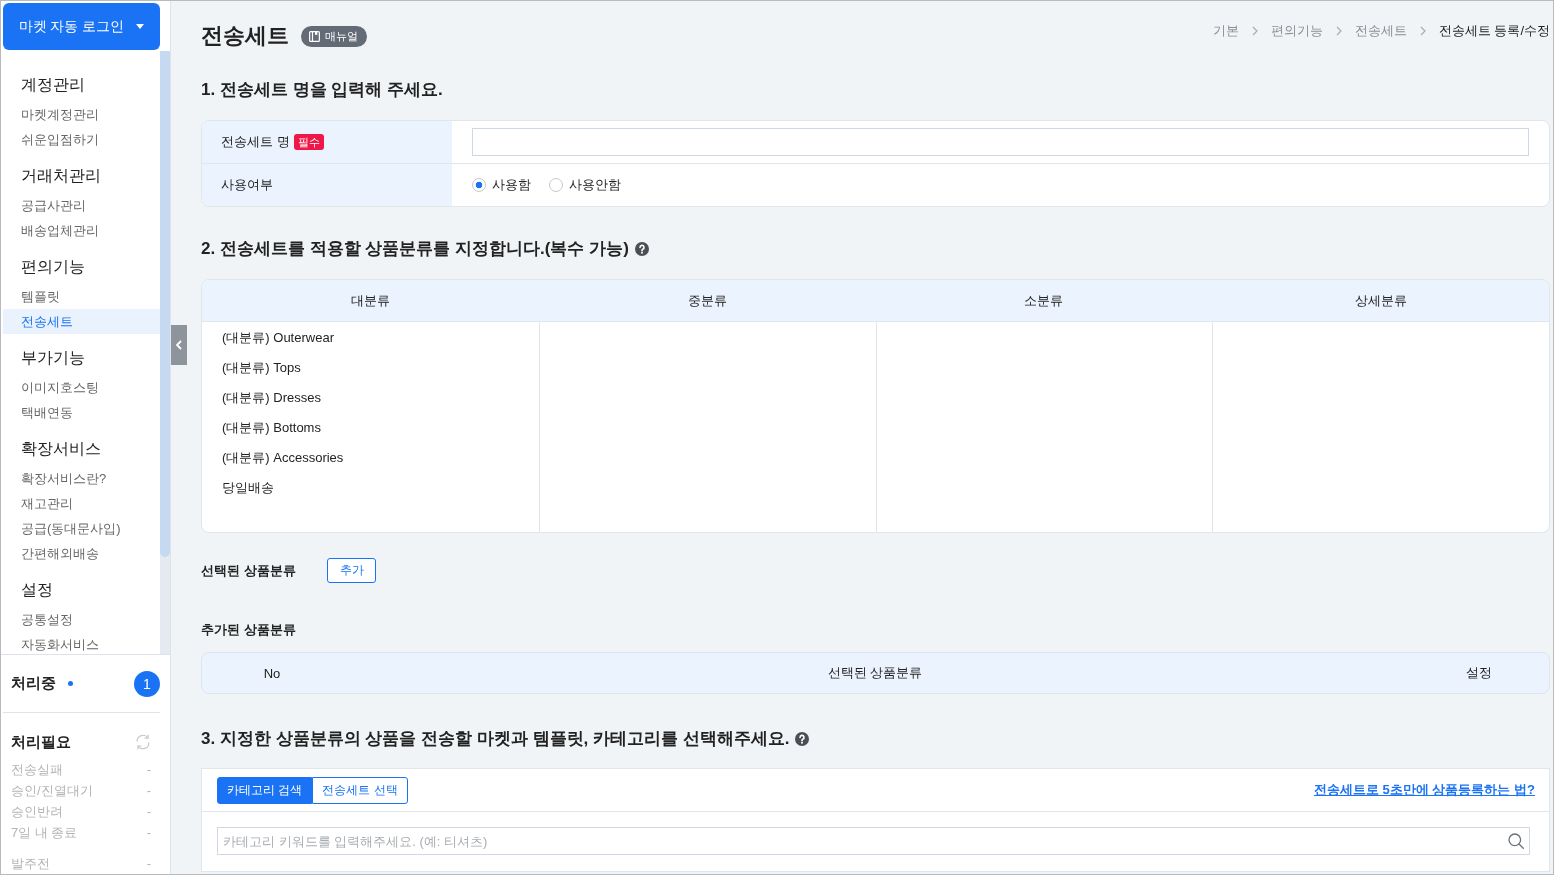  I want to click on required-badge: 필수, so click(308, 142).